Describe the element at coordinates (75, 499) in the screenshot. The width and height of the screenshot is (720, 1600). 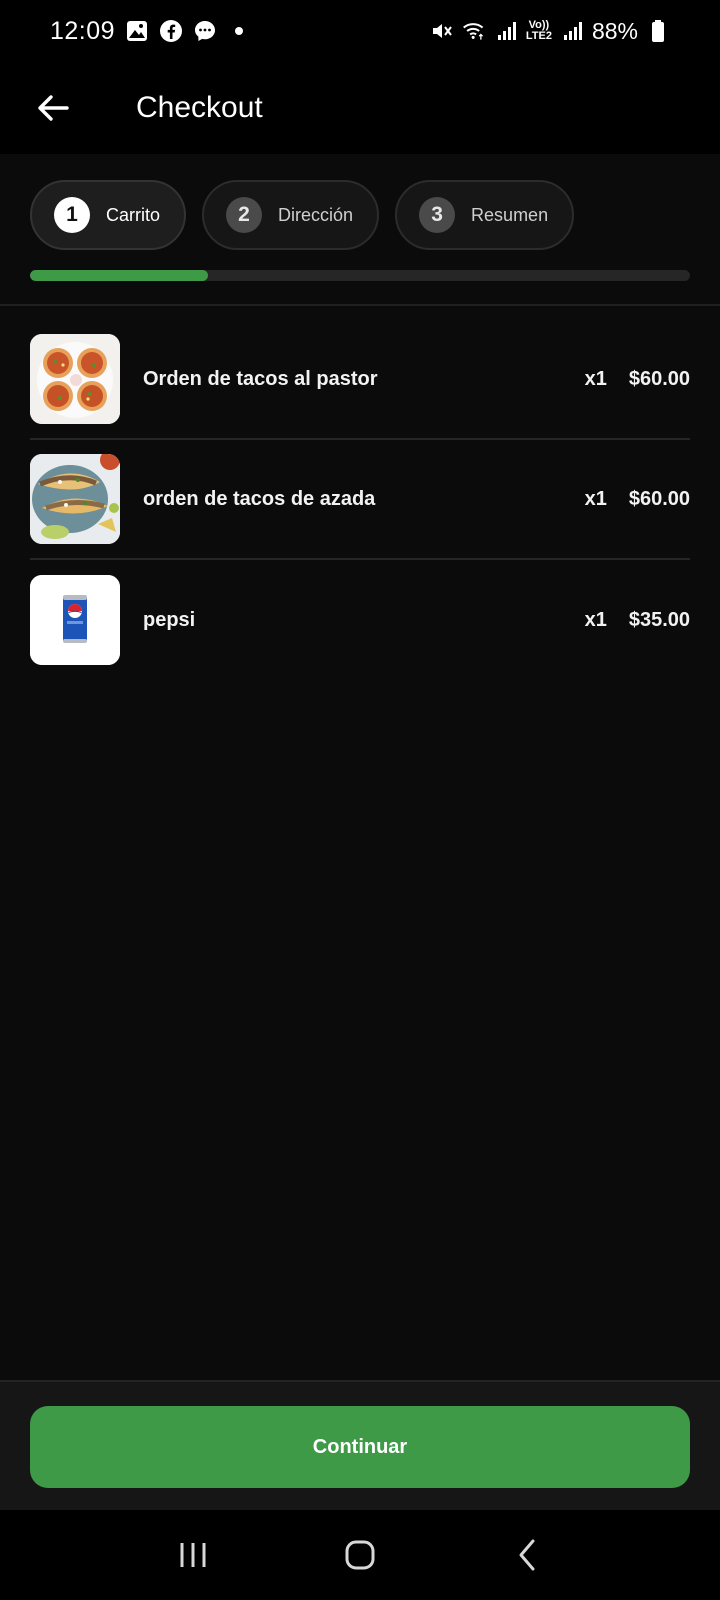
I see `tacos-de-azada-image` at that location.